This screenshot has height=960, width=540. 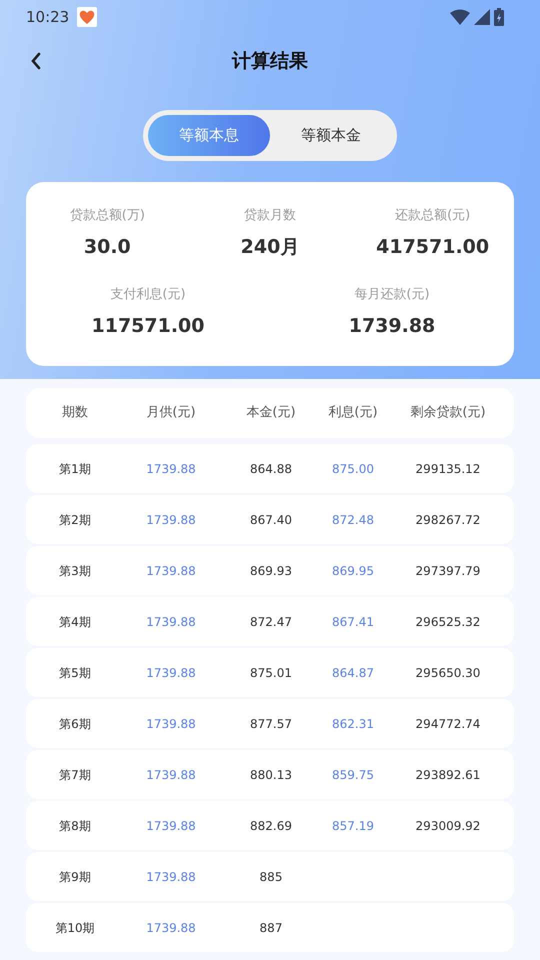 I want to click on table-cell-text: 872.47, so click(x=271, y=622).